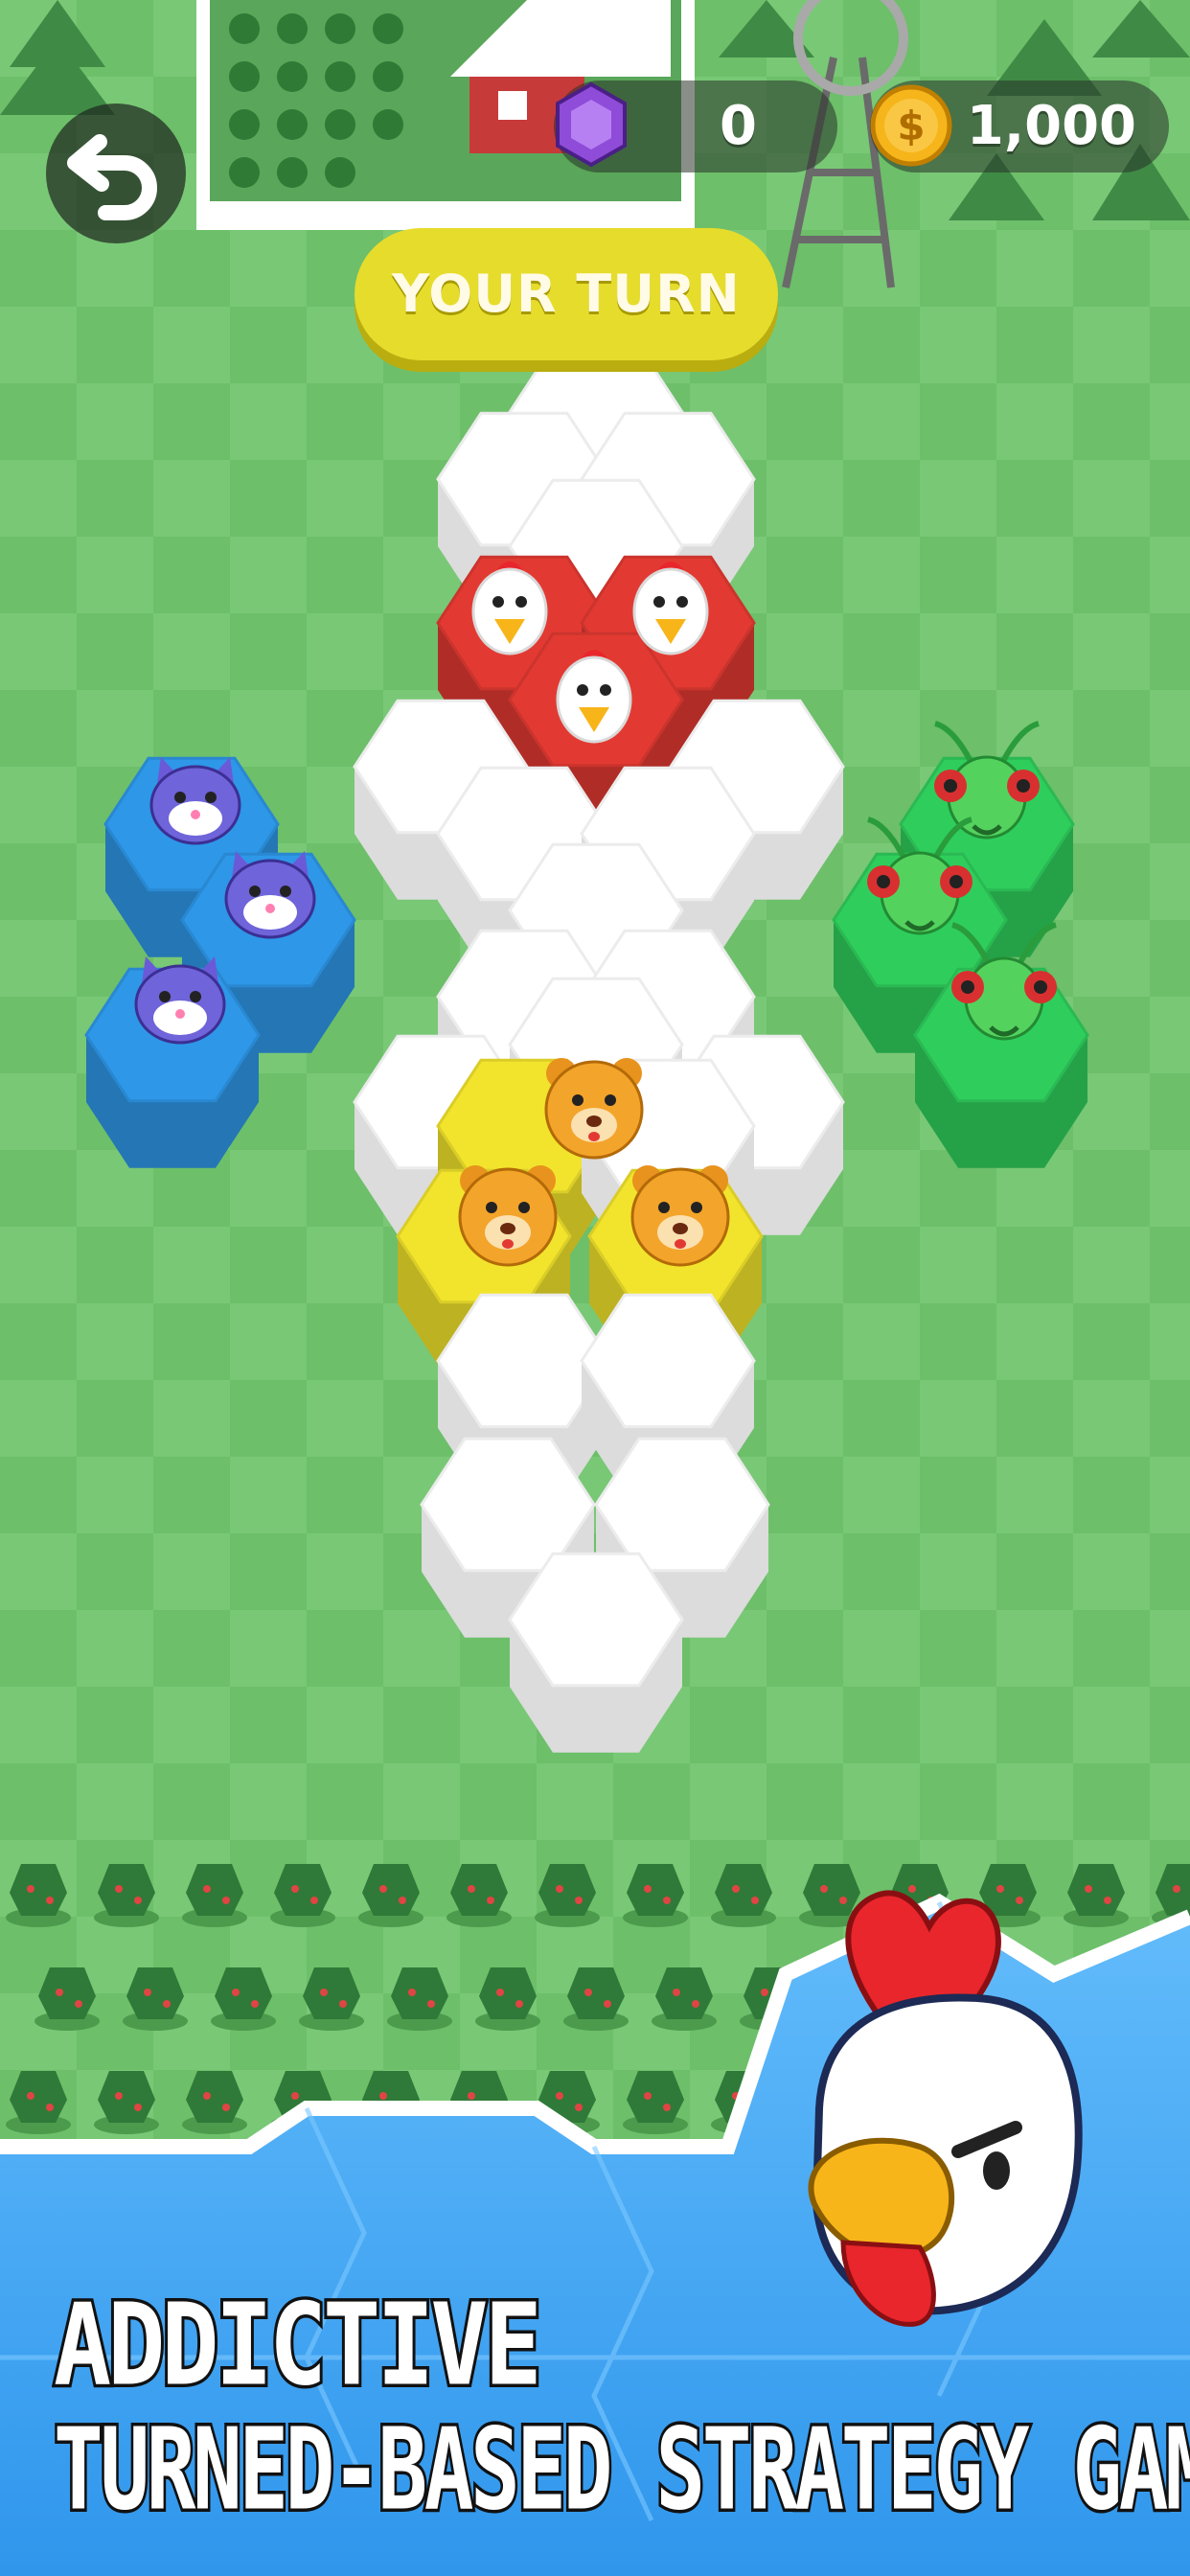  I want to click on gem-icon, so click(591, 125).